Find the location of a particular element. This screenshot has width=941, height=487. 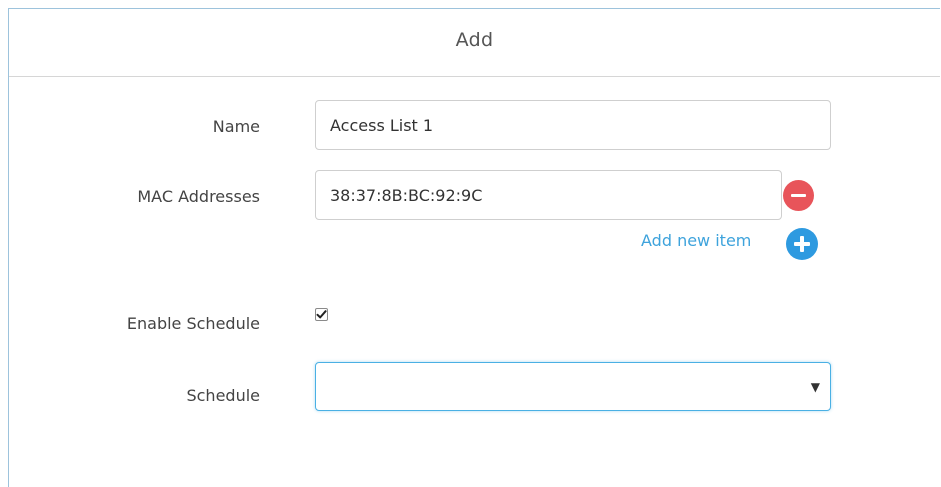

name-input is located at coordinates (573, 125).